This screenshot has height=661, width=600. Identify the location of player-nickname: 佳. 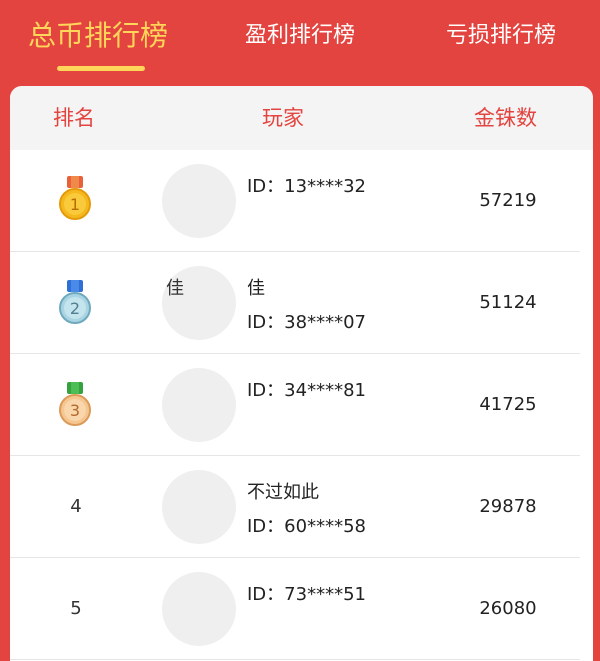
(256, 288).